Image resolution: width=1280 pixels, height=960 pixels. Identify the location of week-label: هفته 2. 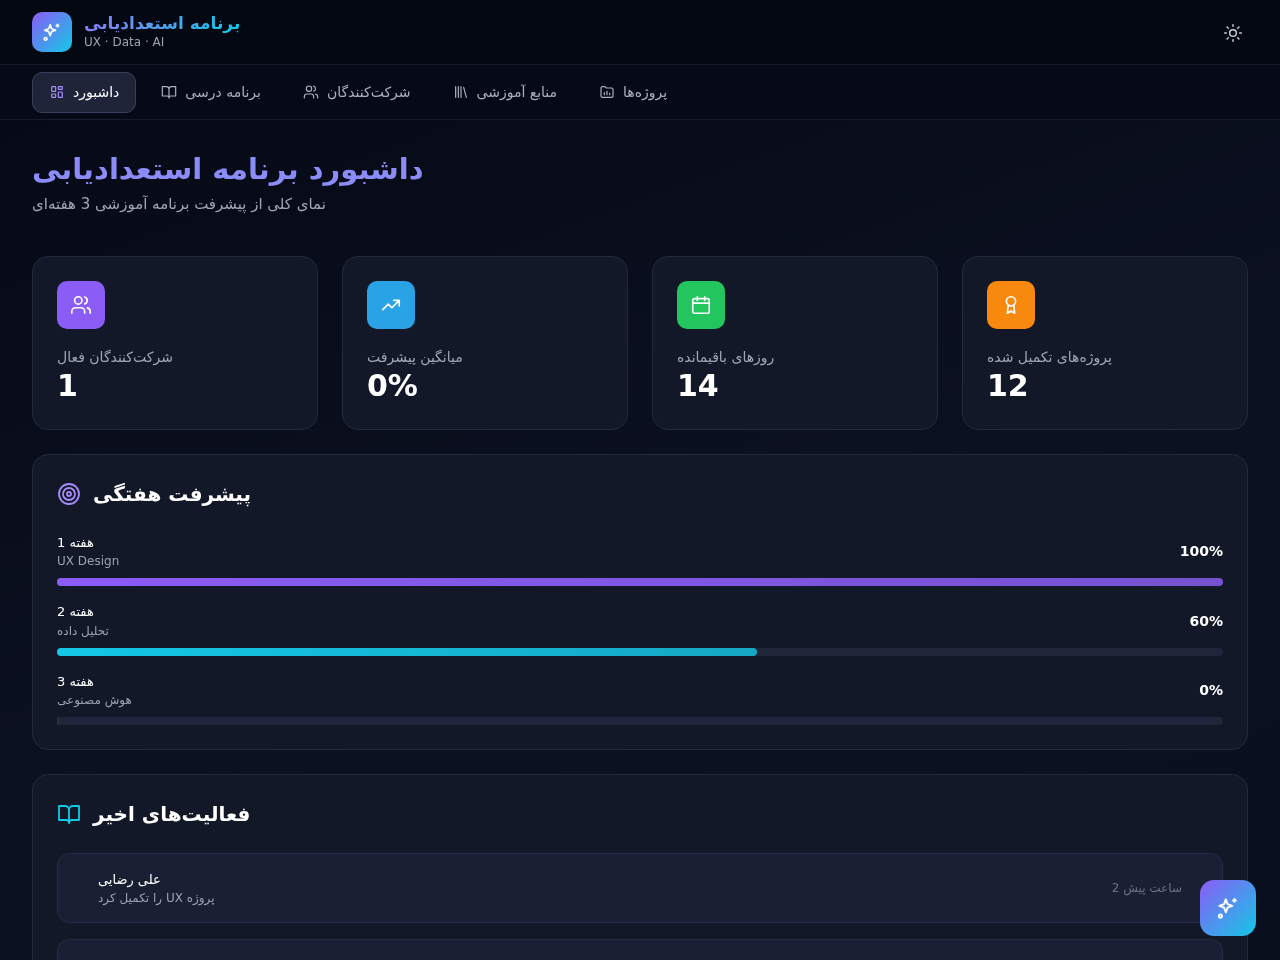
(76, 612).